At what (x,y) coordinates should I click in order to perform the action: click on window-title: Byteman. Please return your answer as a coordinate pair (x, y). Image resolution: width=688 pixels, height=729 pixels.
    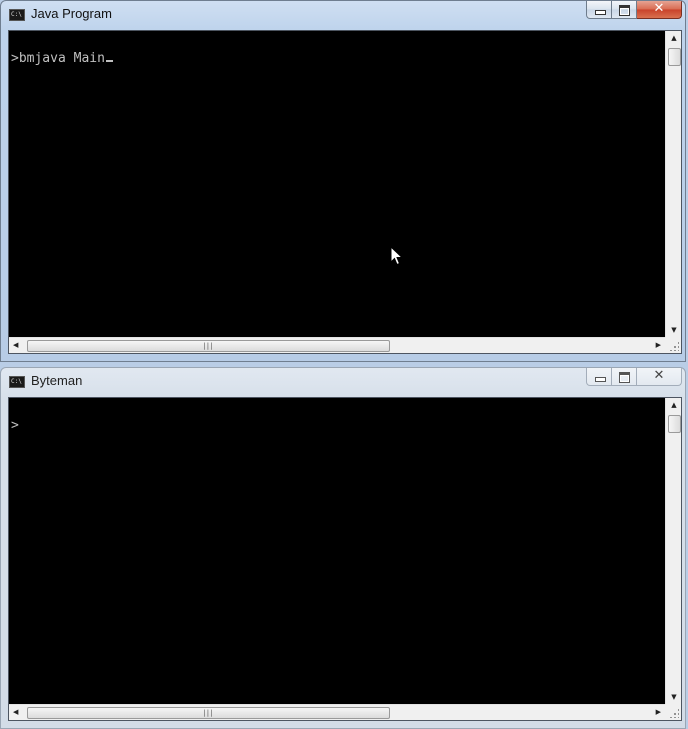
    Looking at the image, I should click on (57, 380).